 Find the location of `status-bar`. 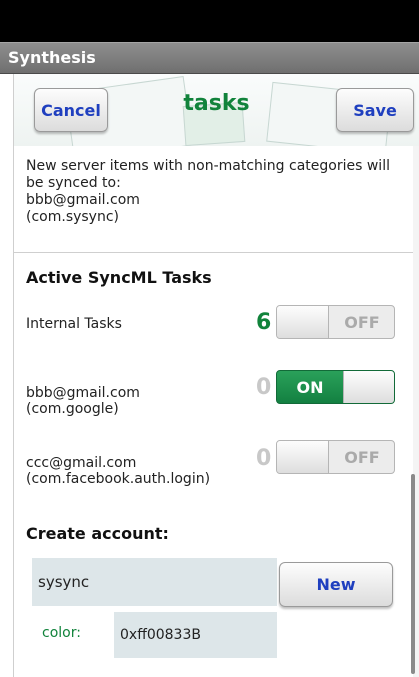

status-bar is located at coordinates (209, 21).